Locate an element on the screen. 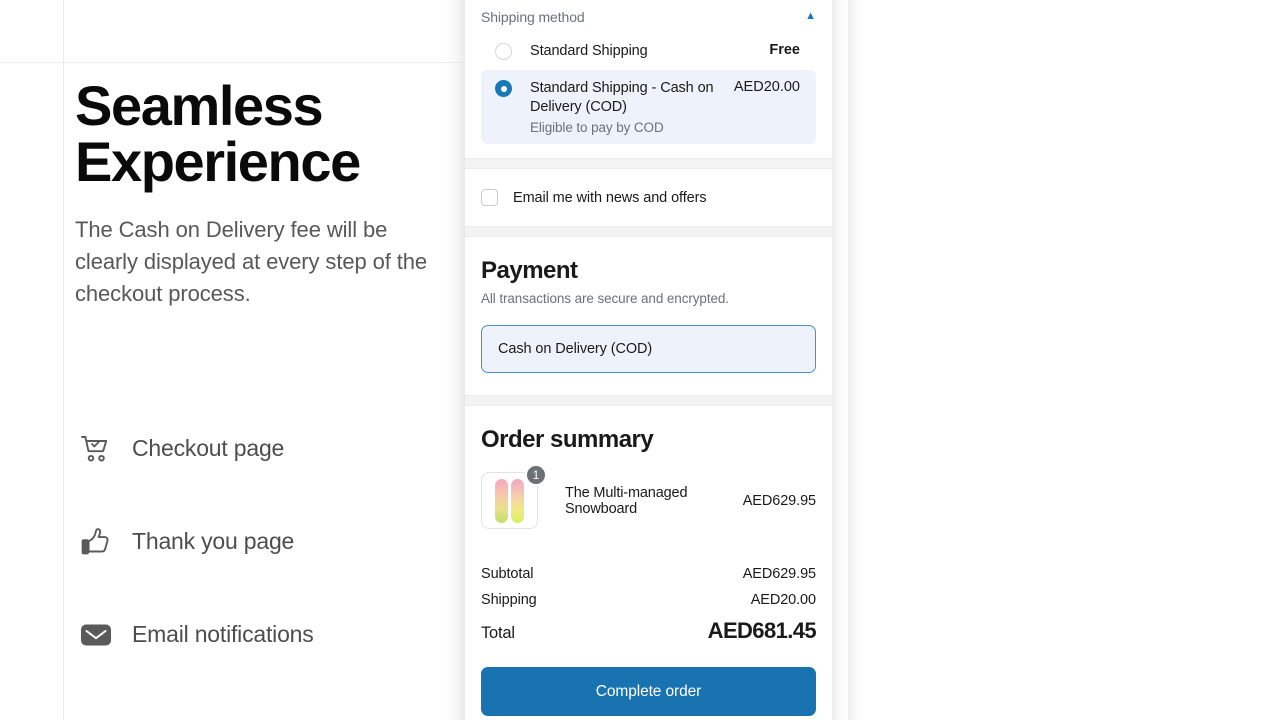 The height and width of the screenshot is (720, 1280). thumbs-up-icon is located at coordinates (96, 542).